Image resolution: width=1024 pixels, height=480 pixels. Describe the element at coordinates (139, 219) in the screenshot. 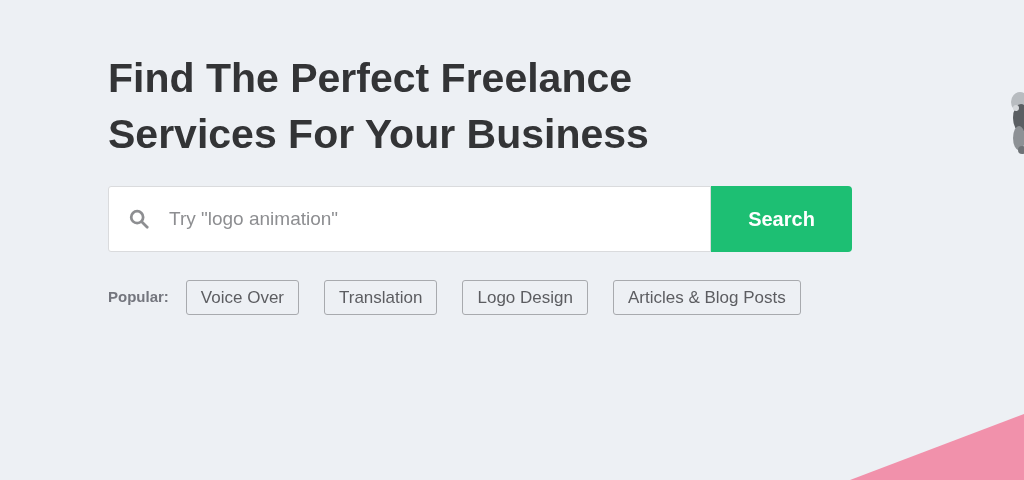

I see `search-icon` at that location.